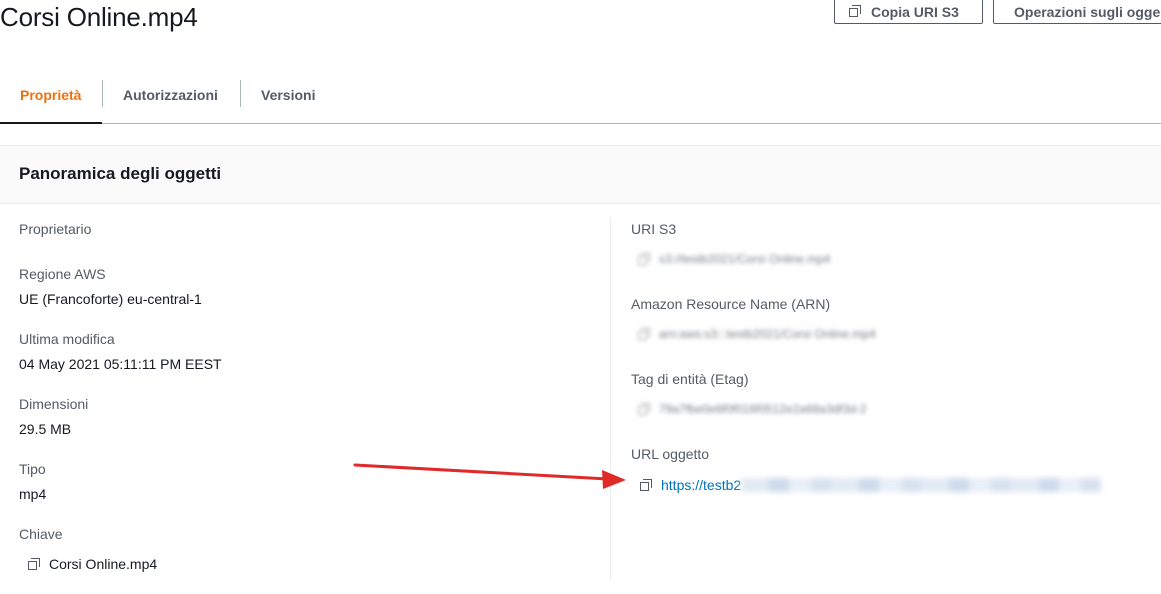 The height and width of the screenshot is (594, 1161). What do you see at coordinates (921, 485) in the screenshot?
I see `redacted-url-blur` at bounding box center [921, 485].